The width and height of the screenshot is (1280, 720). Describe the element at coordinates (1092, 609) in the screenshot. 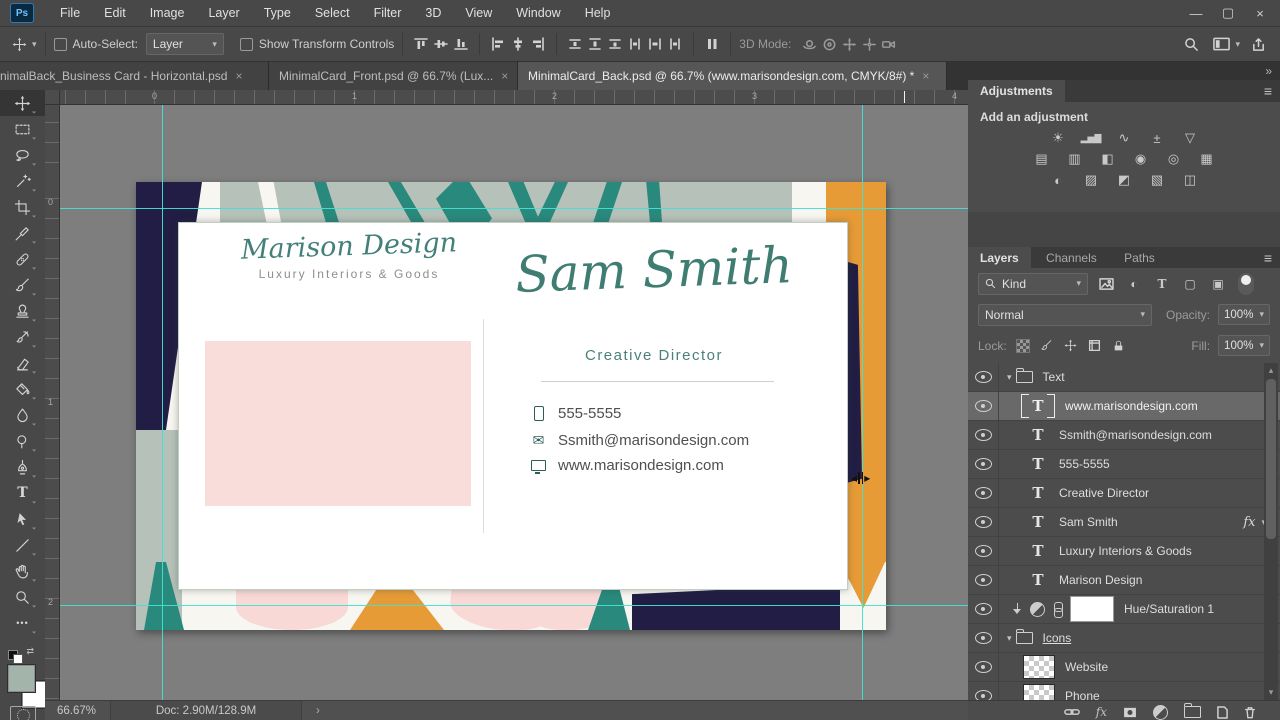

I see `layer-mask-thumbnail` at that location.